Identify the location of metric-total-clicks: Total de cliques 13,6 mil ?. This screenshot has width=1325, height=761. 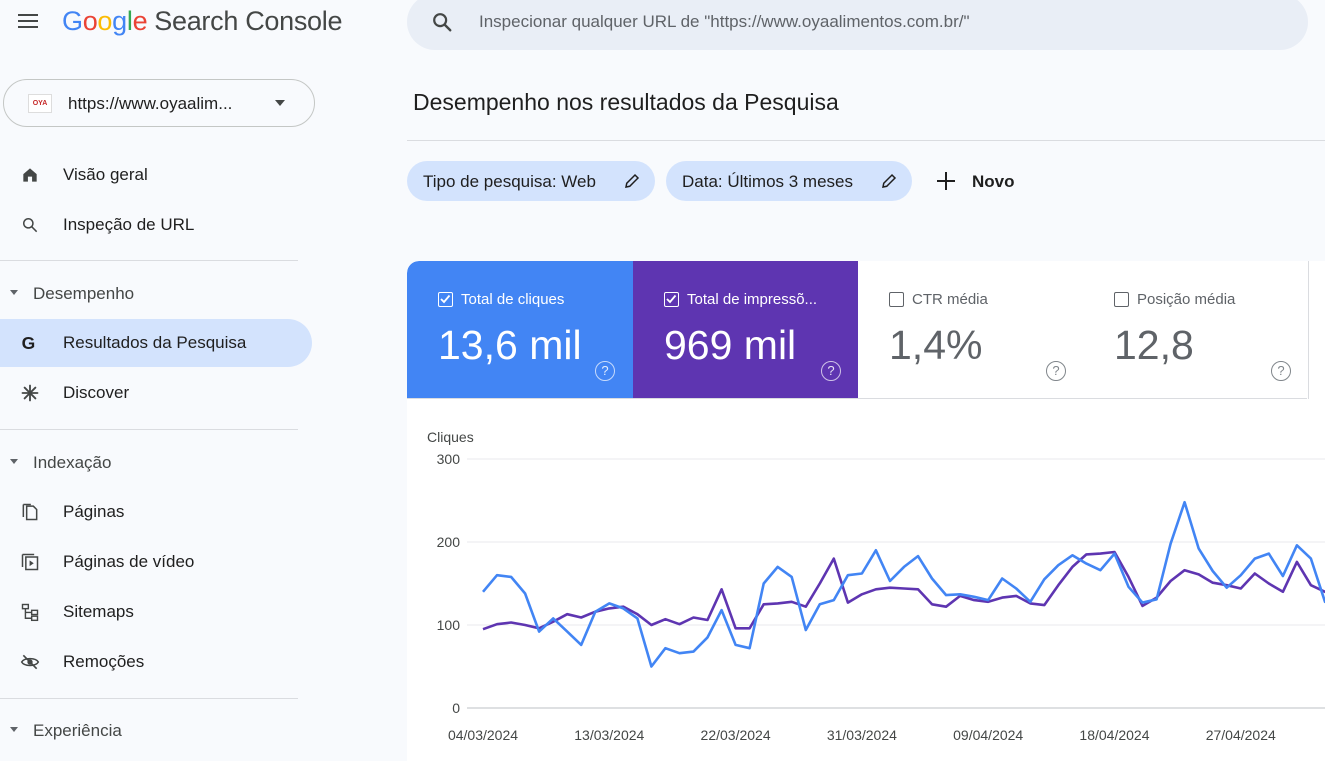
(520, 330).